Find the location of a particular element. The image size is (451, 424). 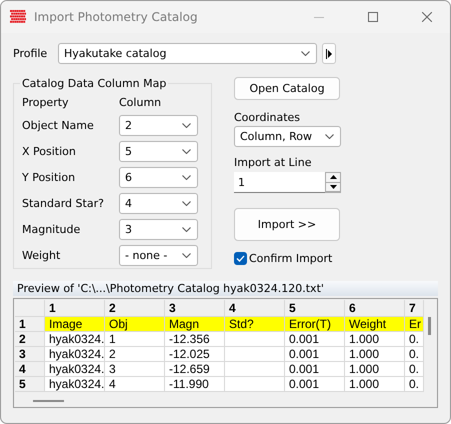

group-title: Catalog Data Column Map is located at coordinates (94, 83).